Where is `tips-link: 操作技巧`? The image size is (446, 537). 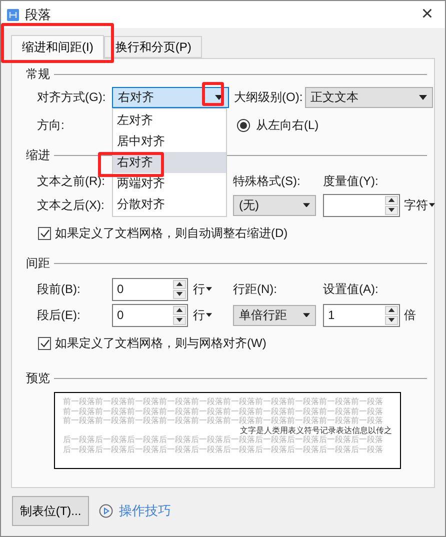
tips-link: 操作技巧 is located at coordinates (135, 511).